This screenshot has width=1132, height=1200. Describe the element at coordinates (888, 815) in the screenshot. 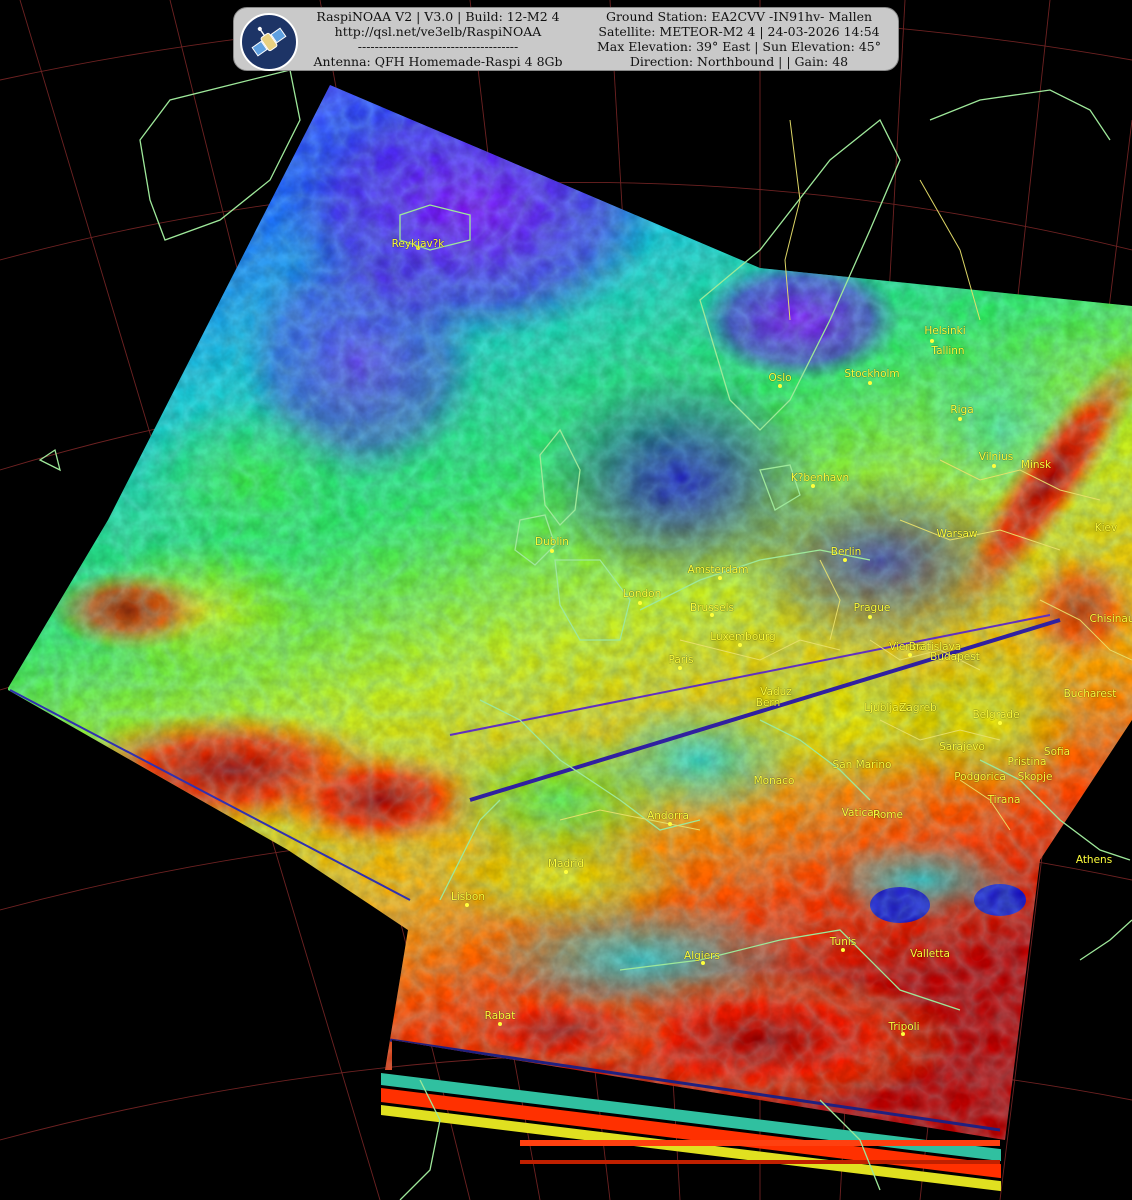

I see `city-label: Rome` at that location.